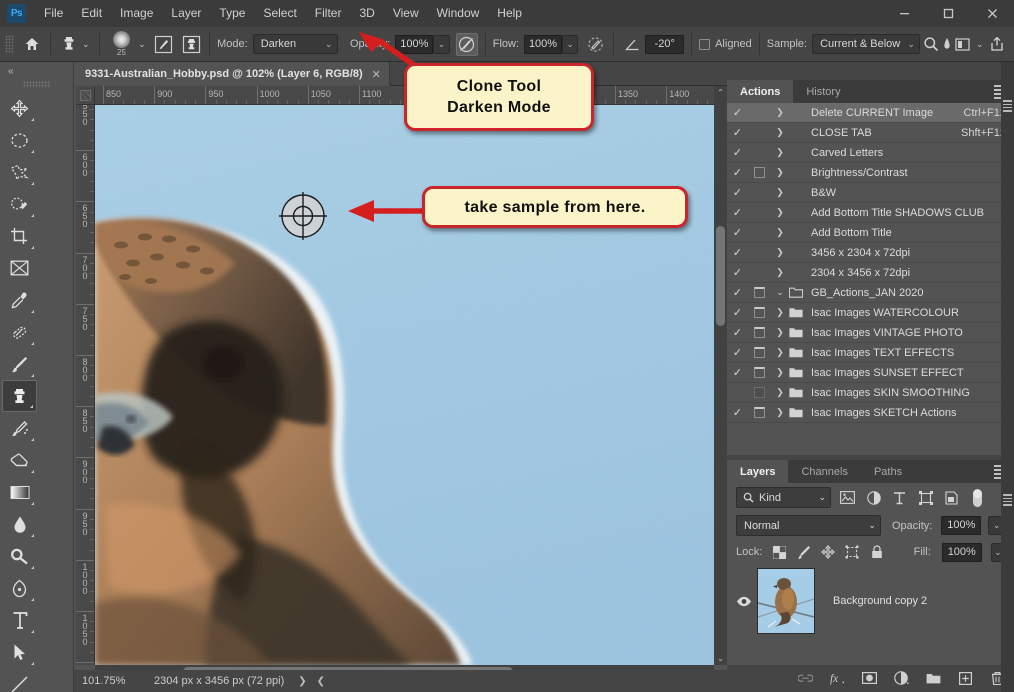  What do you see at coordinates (869, 678) in the screenshot?
I see `layer-mask-icon` at bounding box center [869, 678].